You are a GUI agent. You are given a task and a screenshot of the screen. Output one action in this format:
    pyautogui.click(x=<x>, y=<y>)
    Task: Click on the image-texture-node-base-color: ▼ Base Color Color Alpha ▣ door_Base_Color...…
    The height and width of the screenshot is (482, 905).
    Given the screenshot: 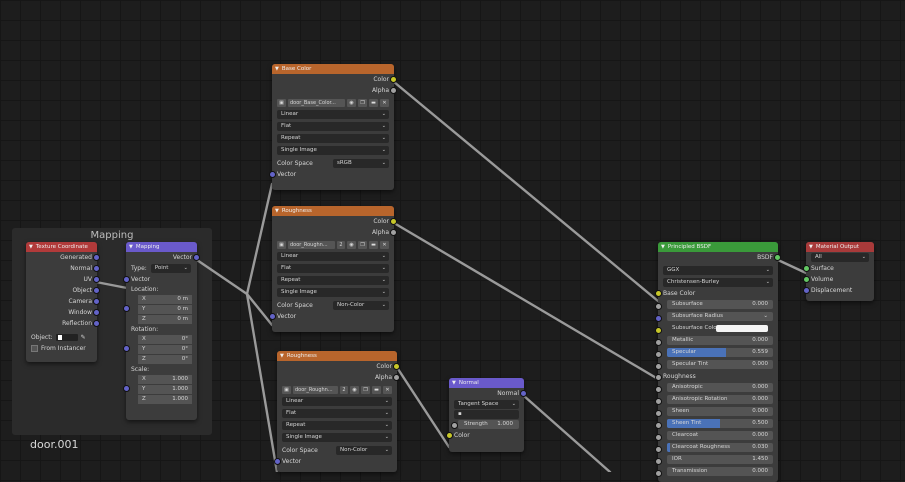 What is the action you would take?
    pyautogui.click(x=333, y=127)
    